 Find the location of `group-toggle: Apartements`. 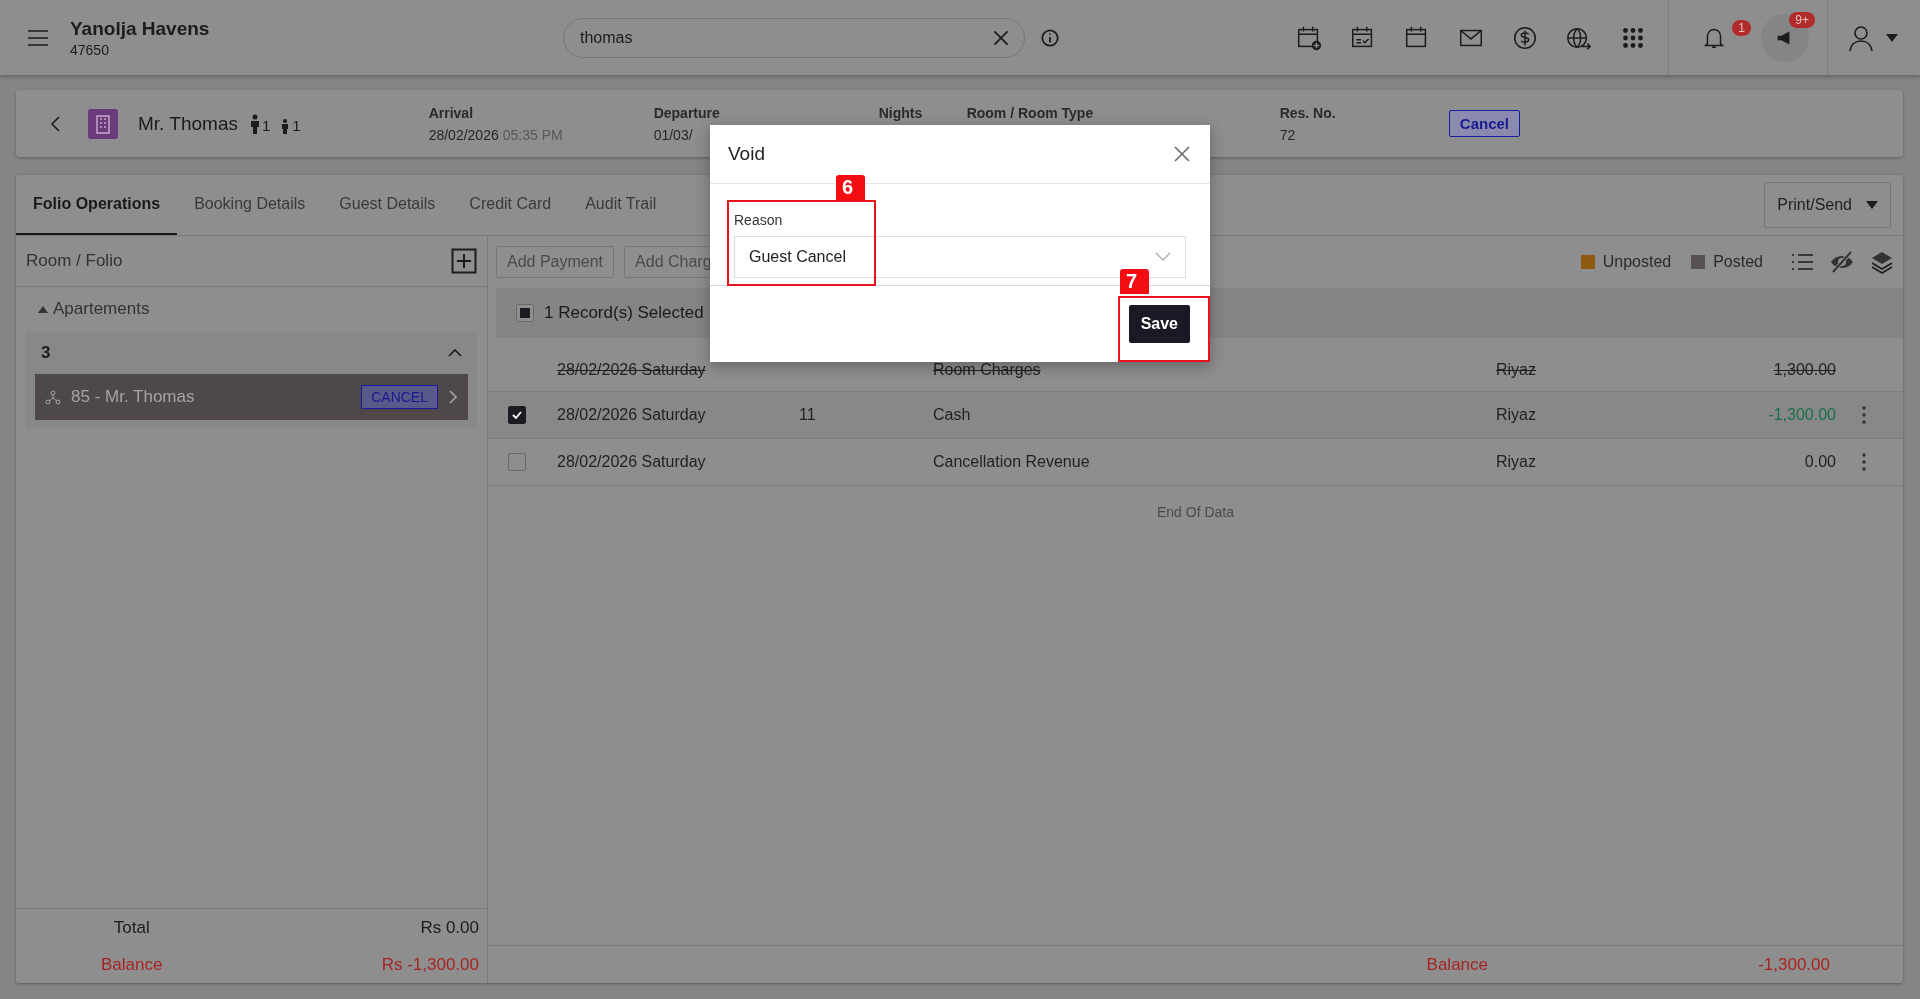

group-toggle: Apartements is located at coordinates (262, 309).